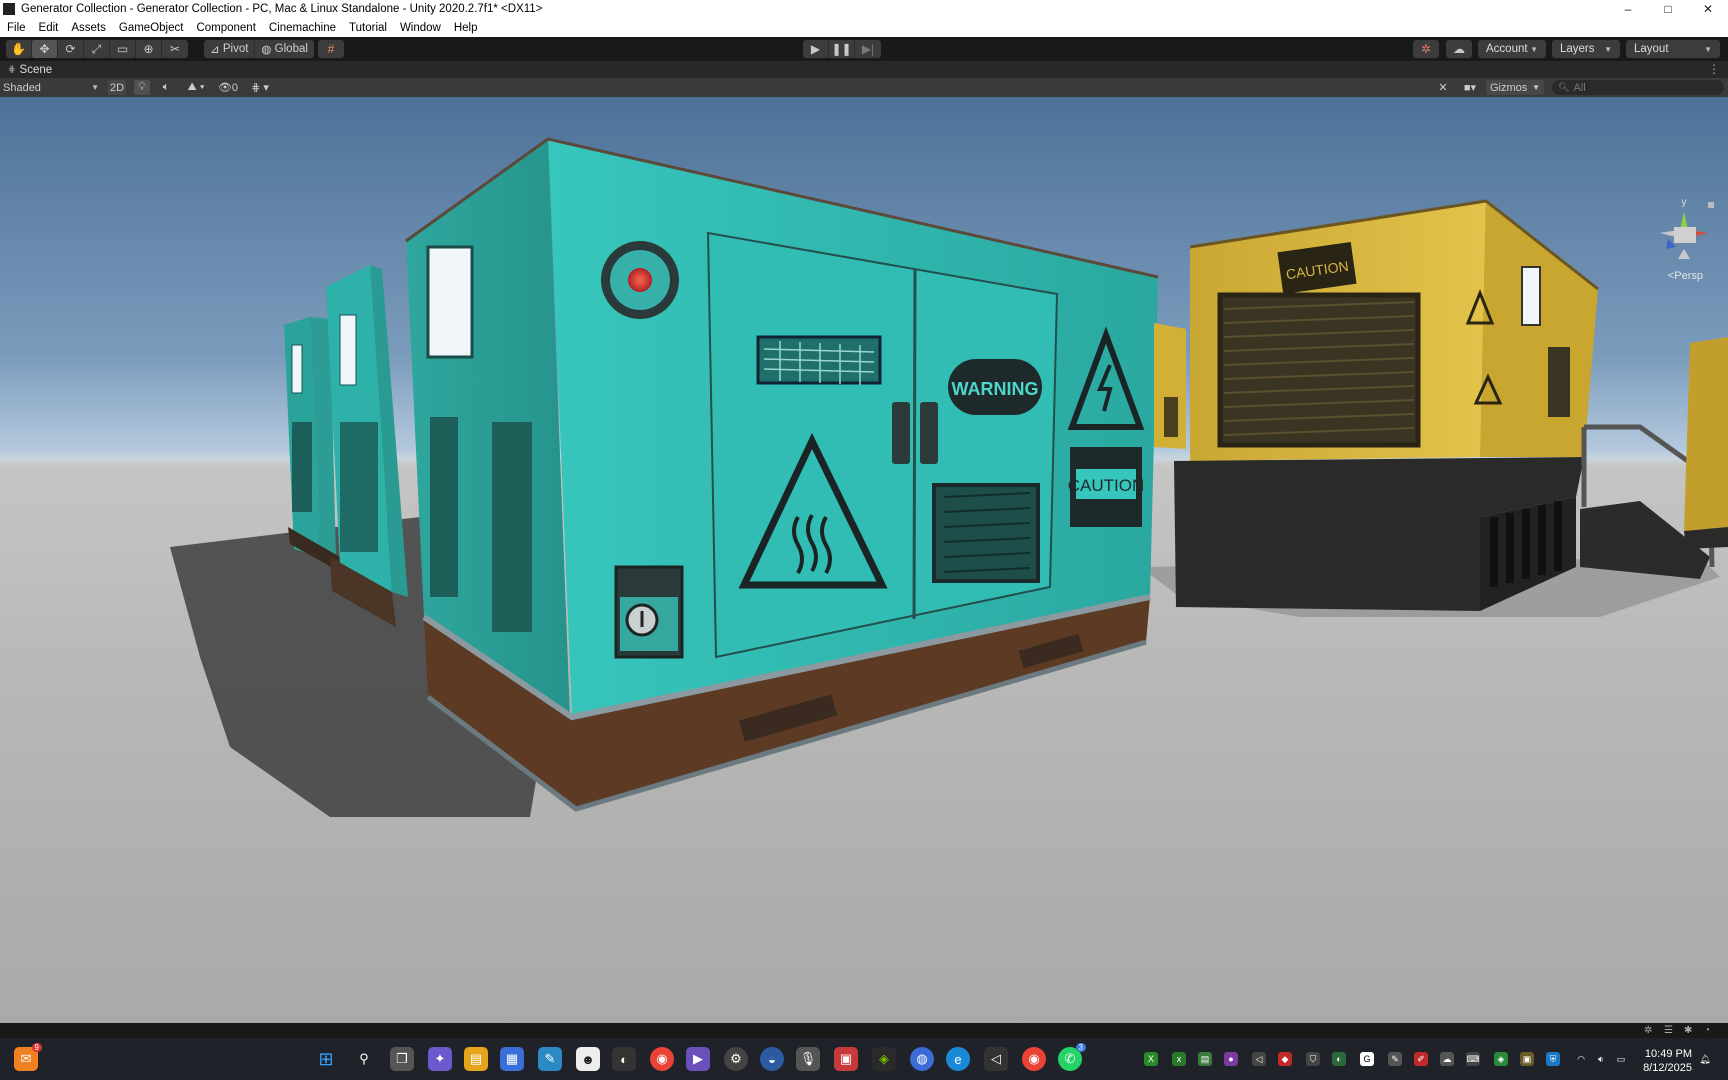 The image size is (1728, 1080). What do you see at coordinates (550, 1059) in the screenshot?
I see `paint-icon: ✎` at bounding box center [550, 1059].